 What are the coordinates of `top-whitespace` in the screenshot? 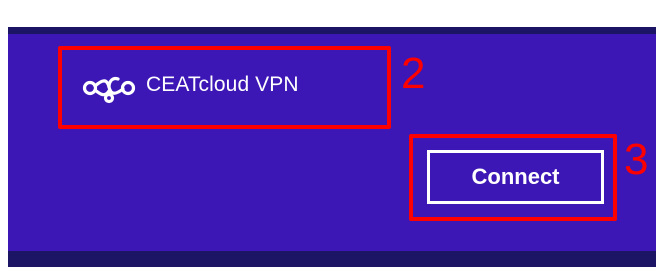 It's located at (332, 13).